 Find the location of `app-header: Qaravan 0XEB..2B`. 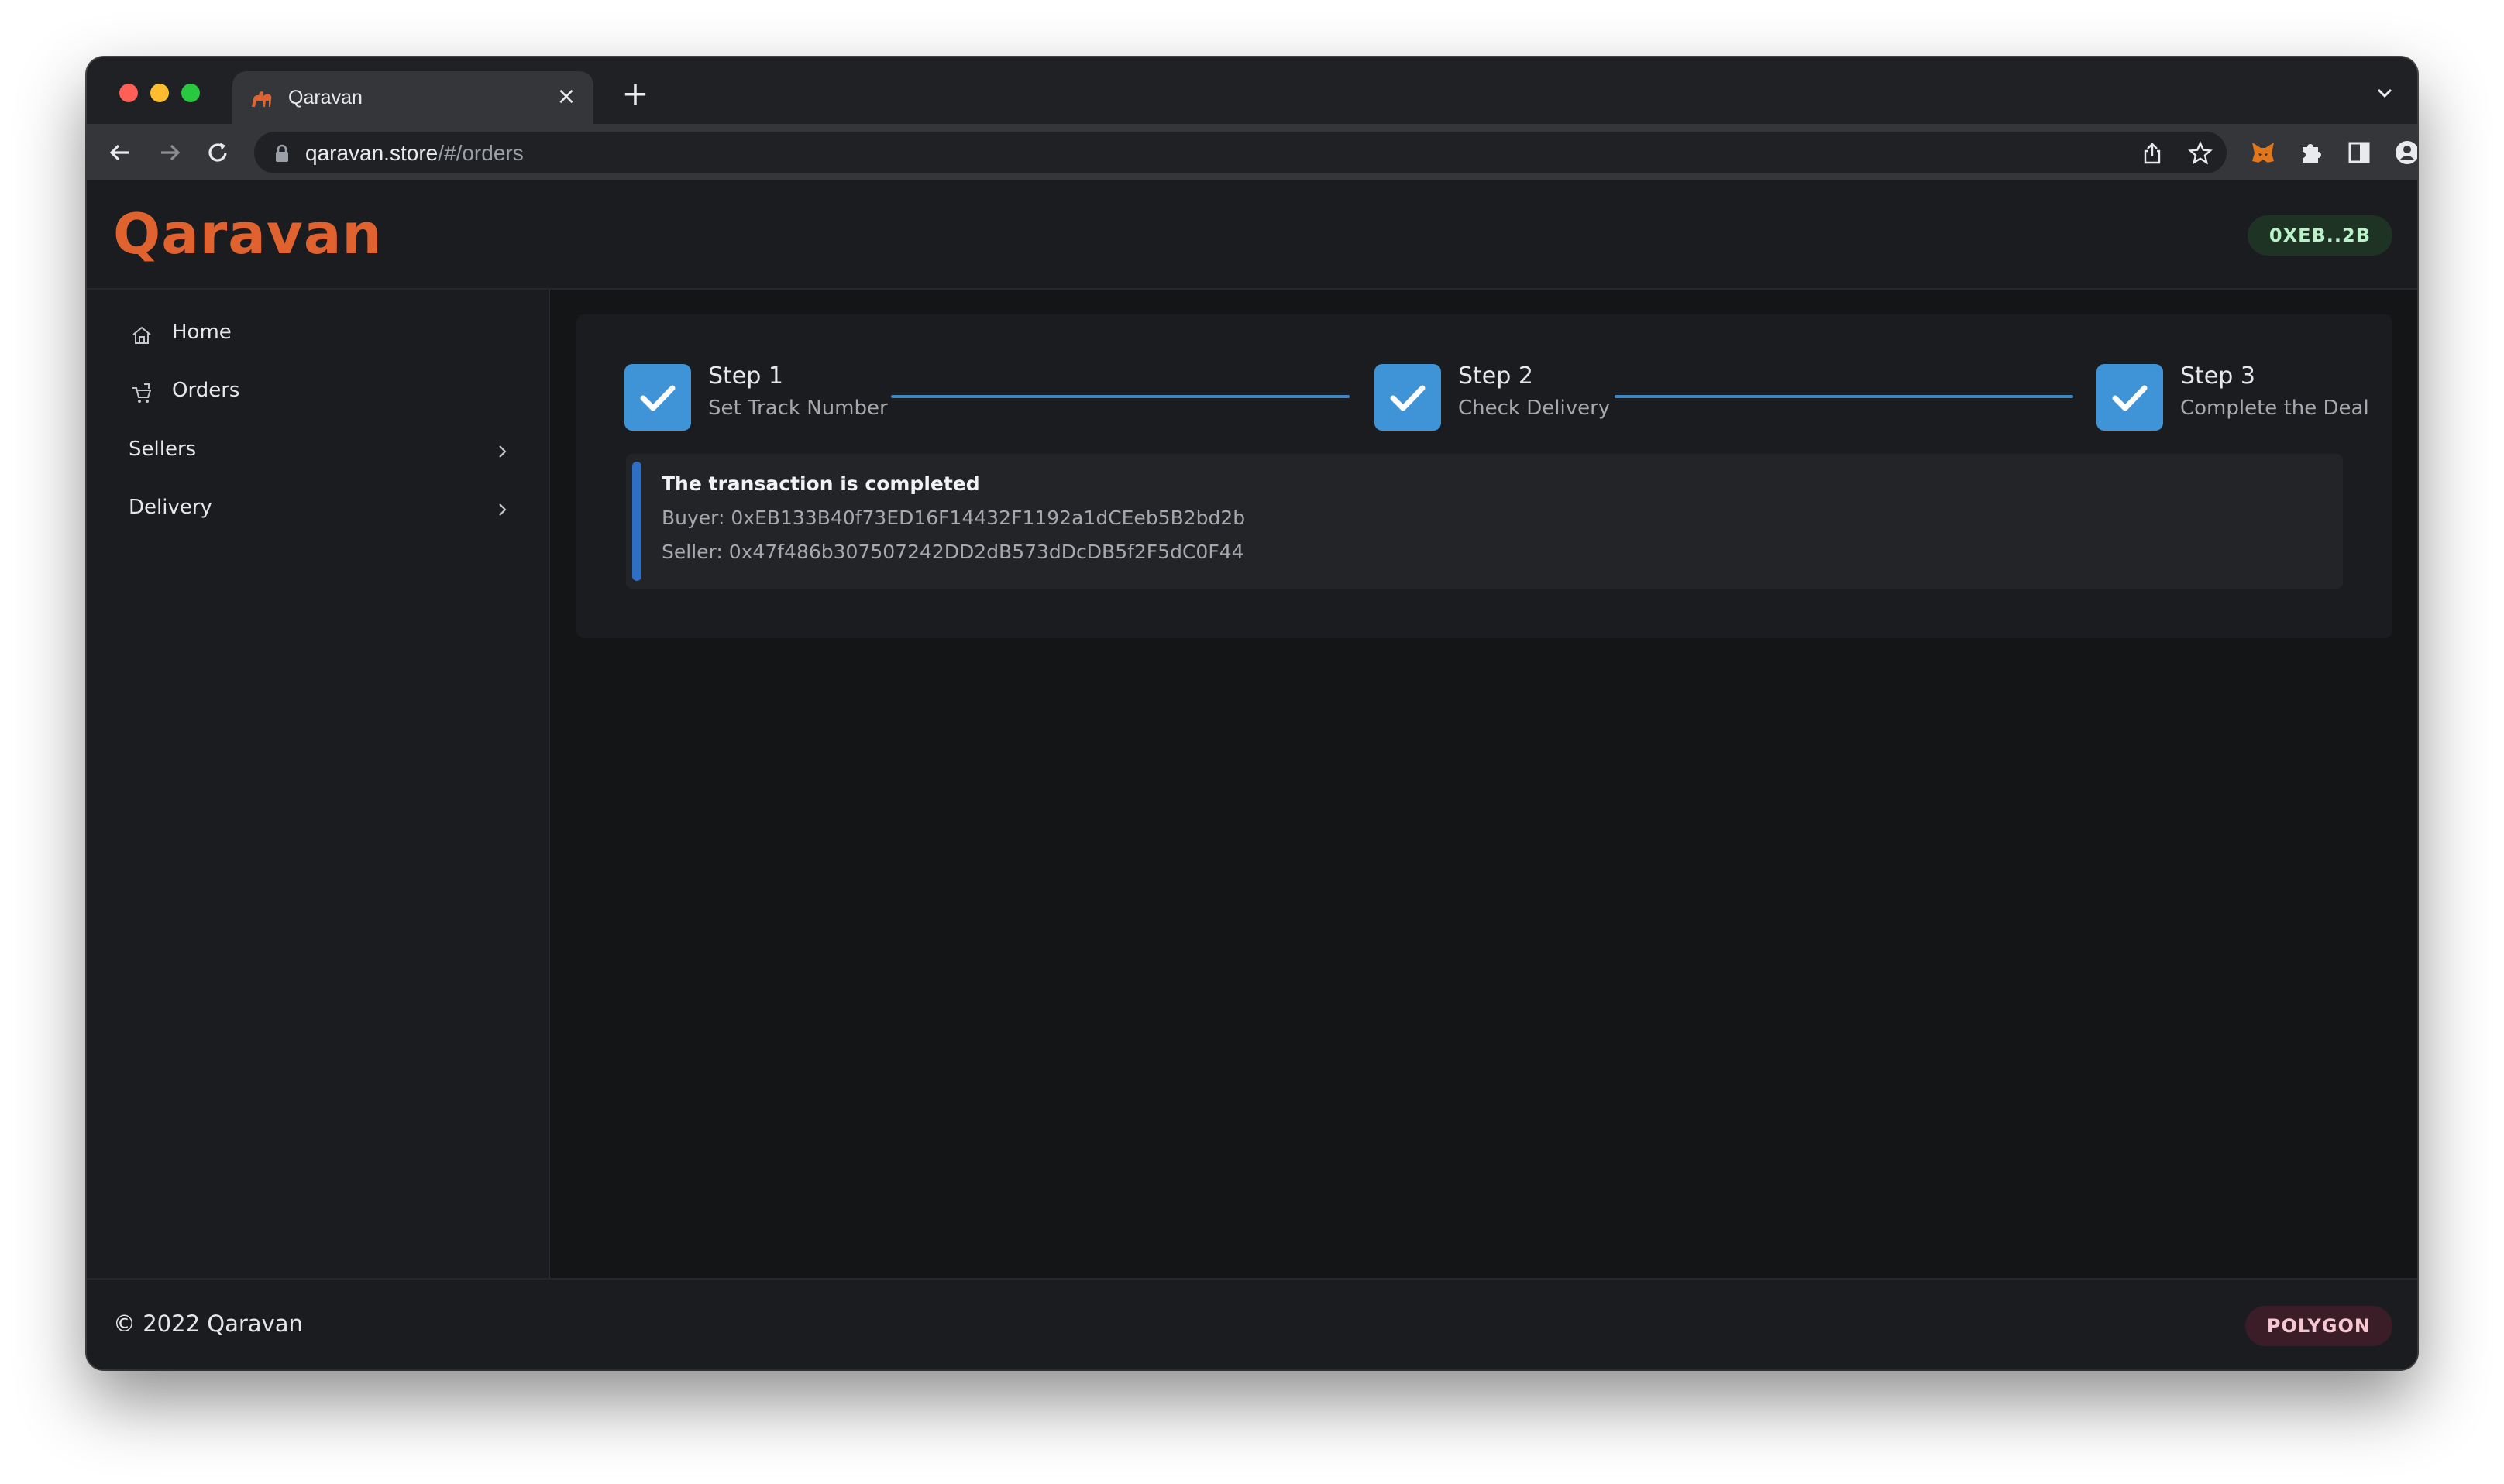

app-header: Qaravan 0XEB..2B is located at coordinates (1252, 235).